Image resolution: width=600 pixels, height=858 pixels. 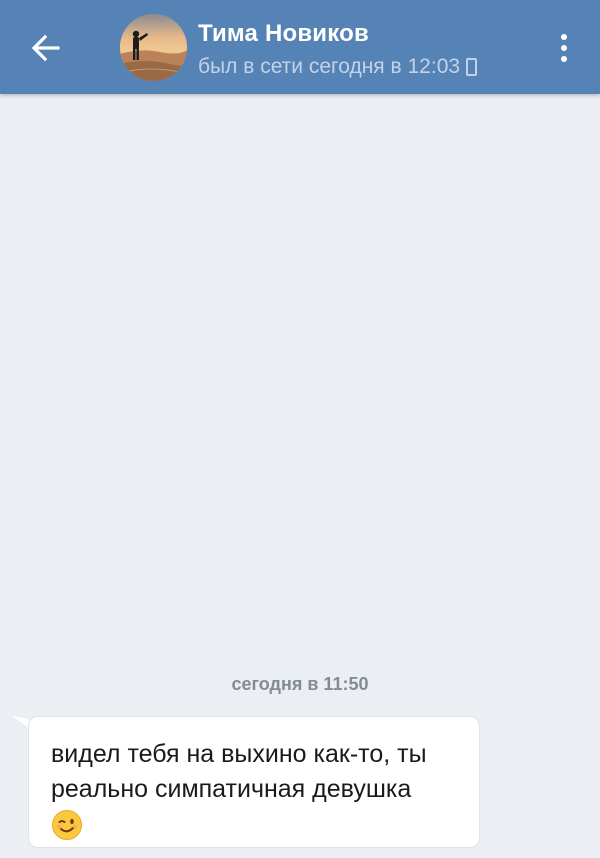 I want to click on arrow-left-icon, so click(x=45, y=48).